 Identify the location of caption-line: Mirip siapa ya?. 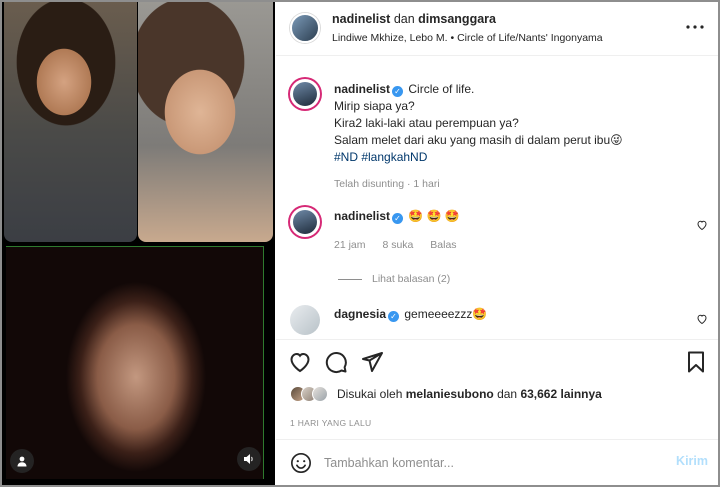
(374, 106).